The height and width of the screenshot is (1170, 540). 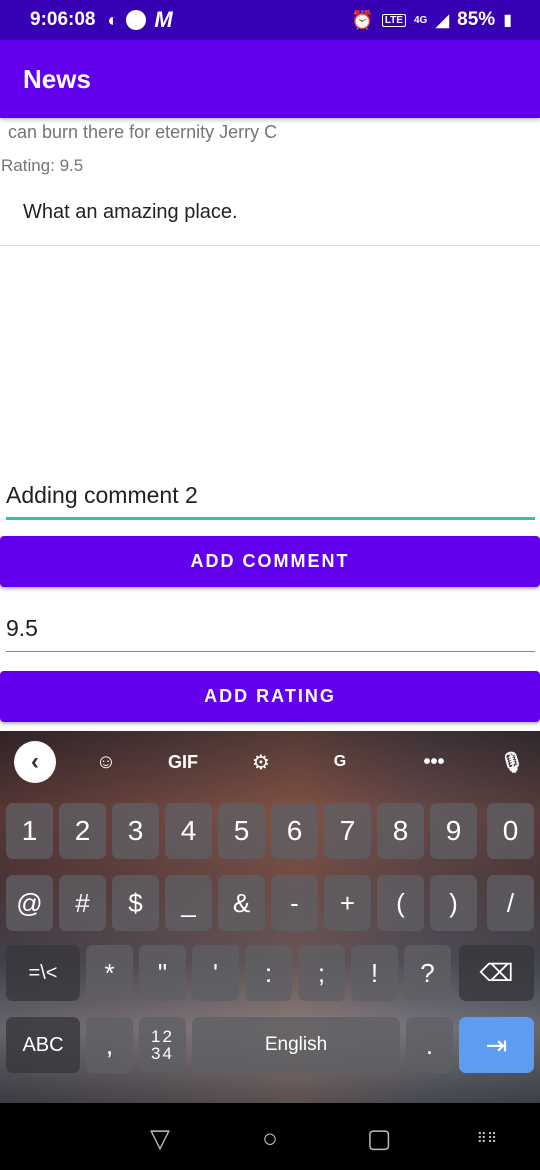 What do you see at coordinates (261, 762) in the screenshot?
I see `settings-icon: ⚙` at bounding box center [261, 762].